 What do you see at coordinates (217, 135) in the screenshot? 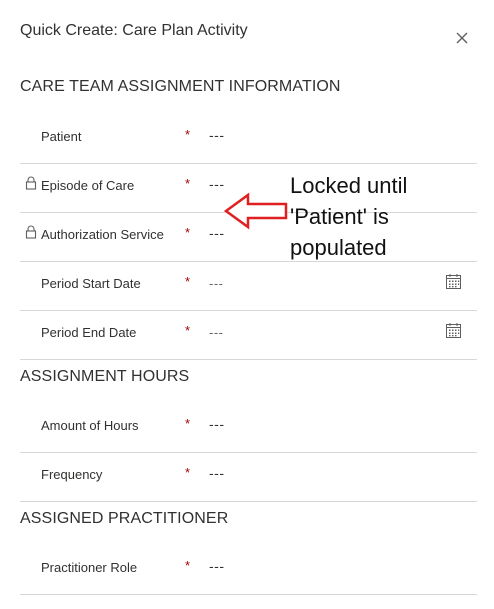
I see `patient-lookup-input: ---` at bounding box center [217, 135].